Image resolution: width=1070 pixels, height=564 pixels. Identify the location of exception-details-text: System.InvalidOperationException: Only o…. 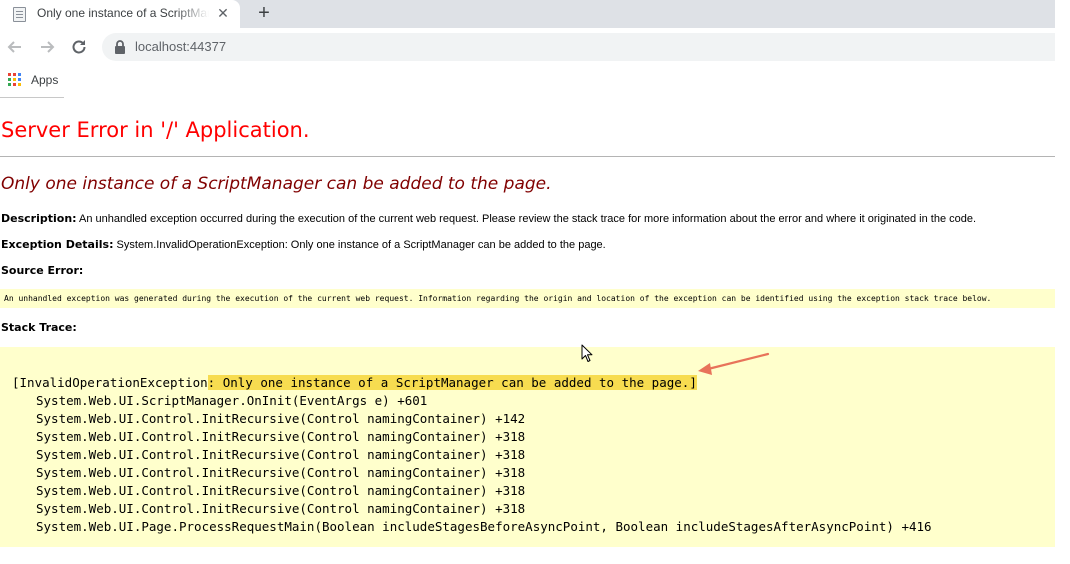
(361, 245).